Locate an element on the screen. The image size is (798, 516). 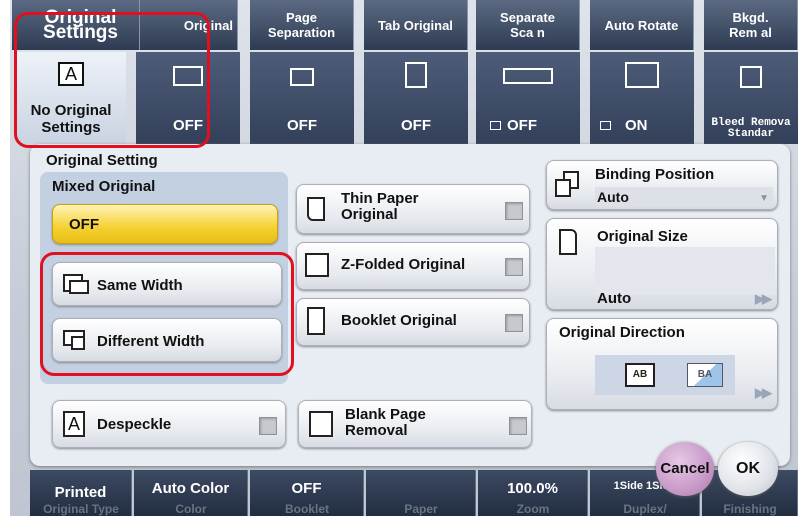
mixed-original-label: Mixed Original is located at coordinates (104, 186).